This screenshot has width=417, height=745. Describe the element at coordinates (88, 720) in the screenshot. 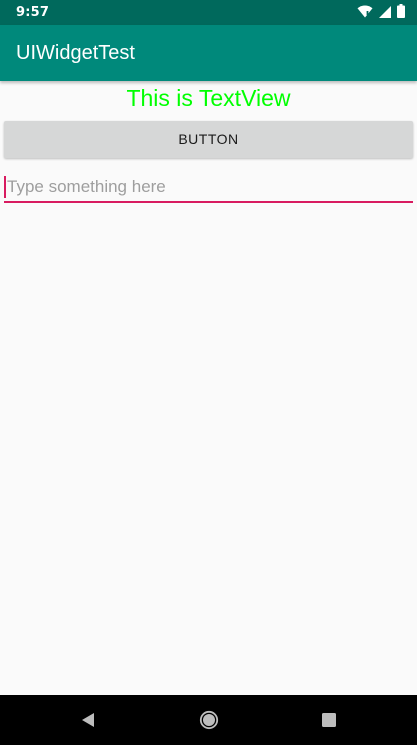

I see `back-icon` at that location.